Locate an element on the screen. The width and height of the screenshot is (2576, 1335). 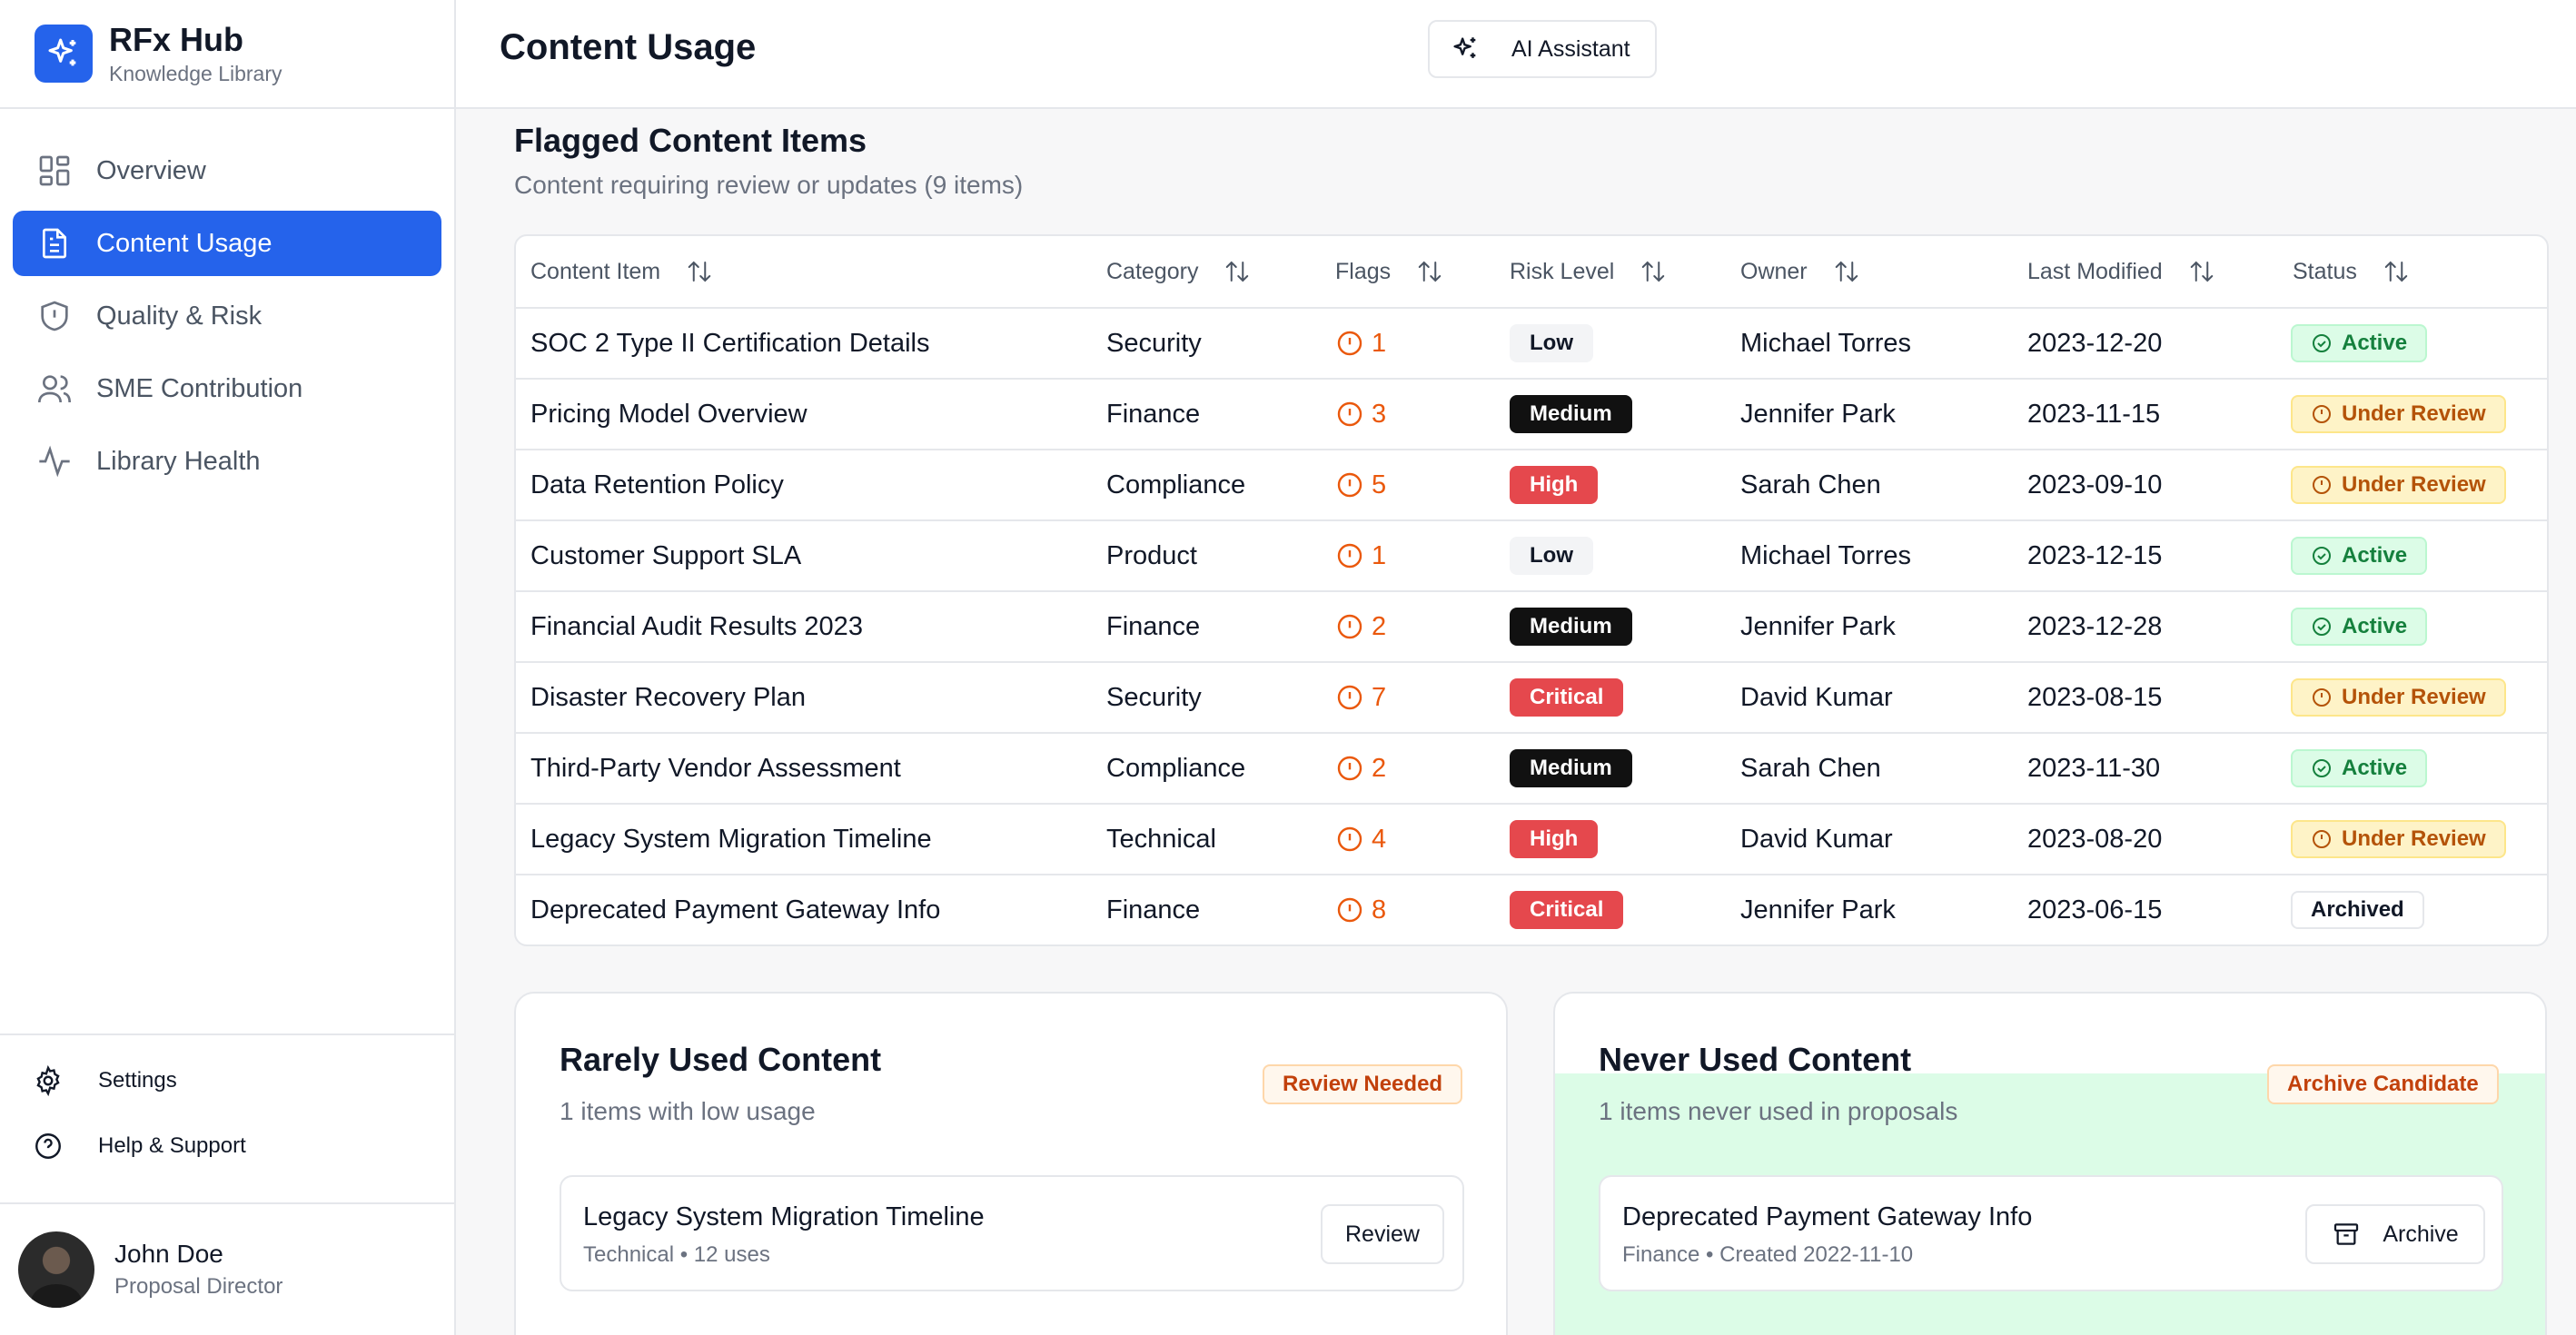
archive-button: Archive is located at coordinates (2395, 1234).